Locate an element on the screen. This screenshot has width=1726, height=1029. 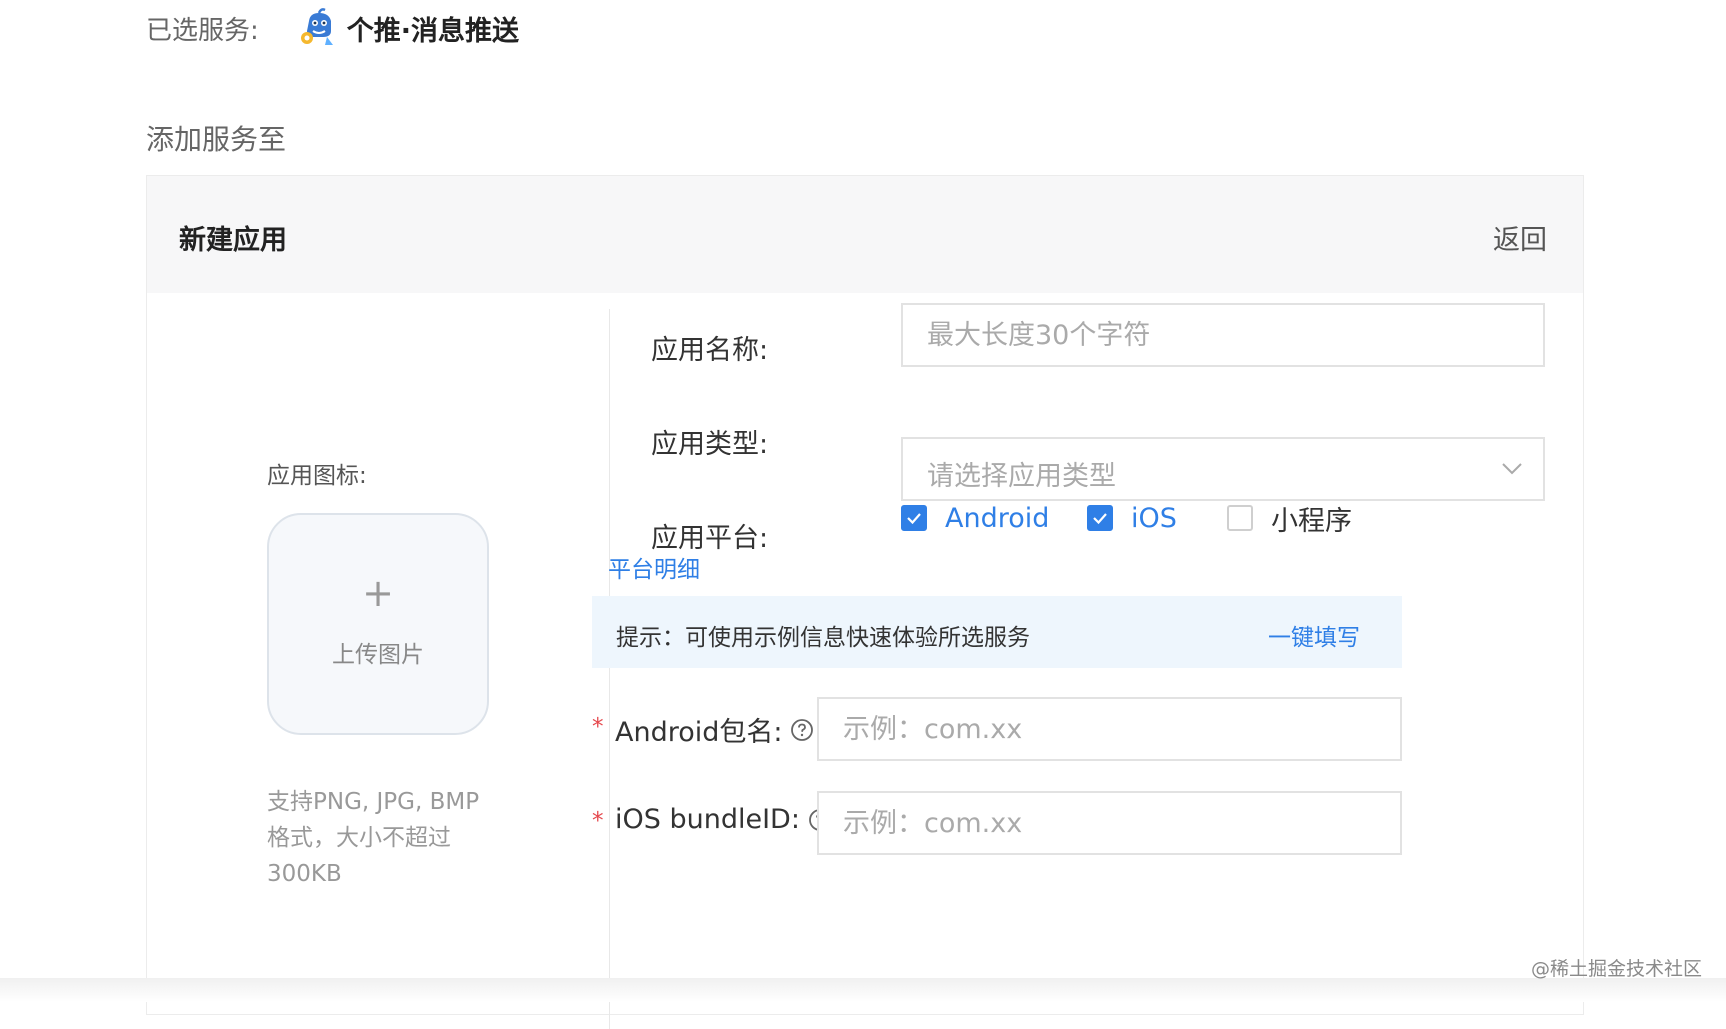
back-button: 返回 is located at coordinates (1520, 237).